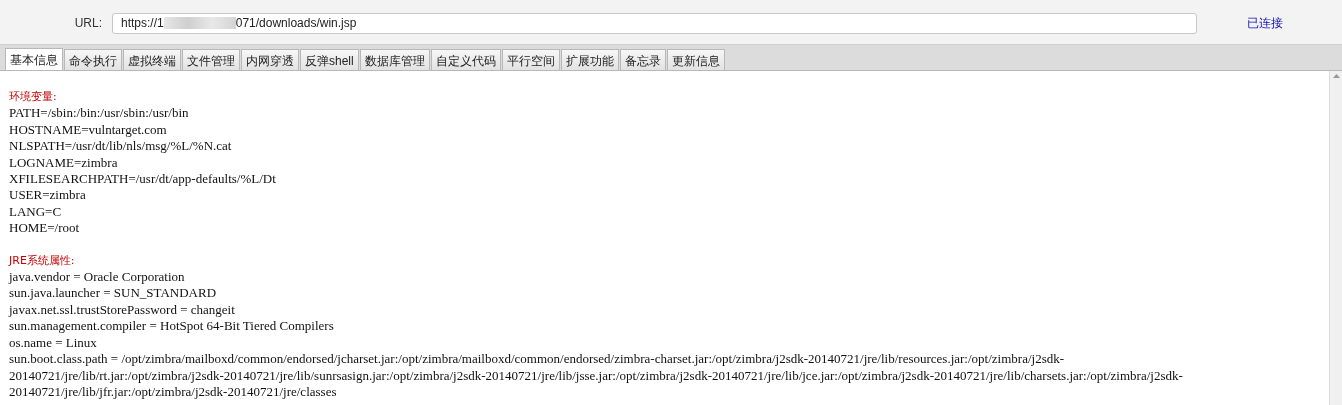 Image resolution: width=1342 pixels, height=405 pixels. Describe the element at coordinates (36, 212) in the screenshot. I see `info-line: LANG=C` at that location.